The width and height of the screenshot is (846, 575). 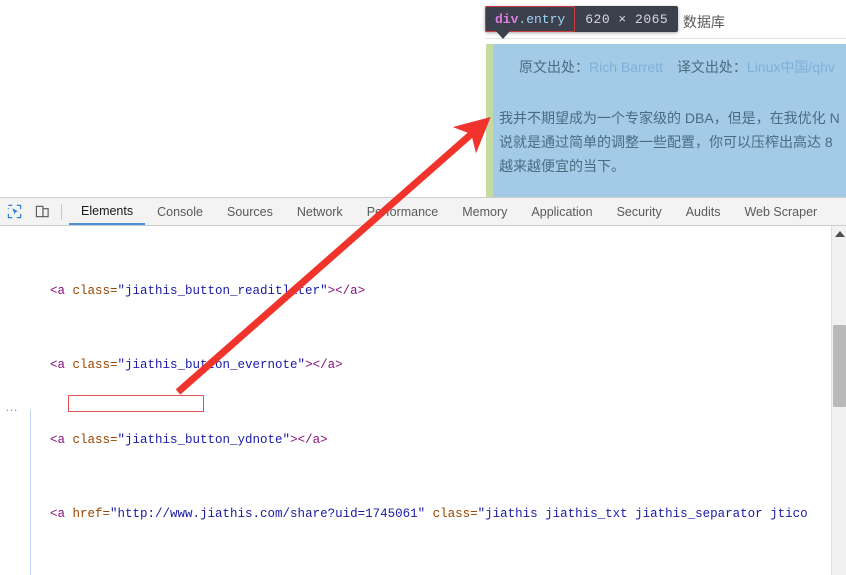 What do you see at coordinates (703, 211) in the screenshot?
I see `tab-audits: Audits` at bounding box center [703, 211].